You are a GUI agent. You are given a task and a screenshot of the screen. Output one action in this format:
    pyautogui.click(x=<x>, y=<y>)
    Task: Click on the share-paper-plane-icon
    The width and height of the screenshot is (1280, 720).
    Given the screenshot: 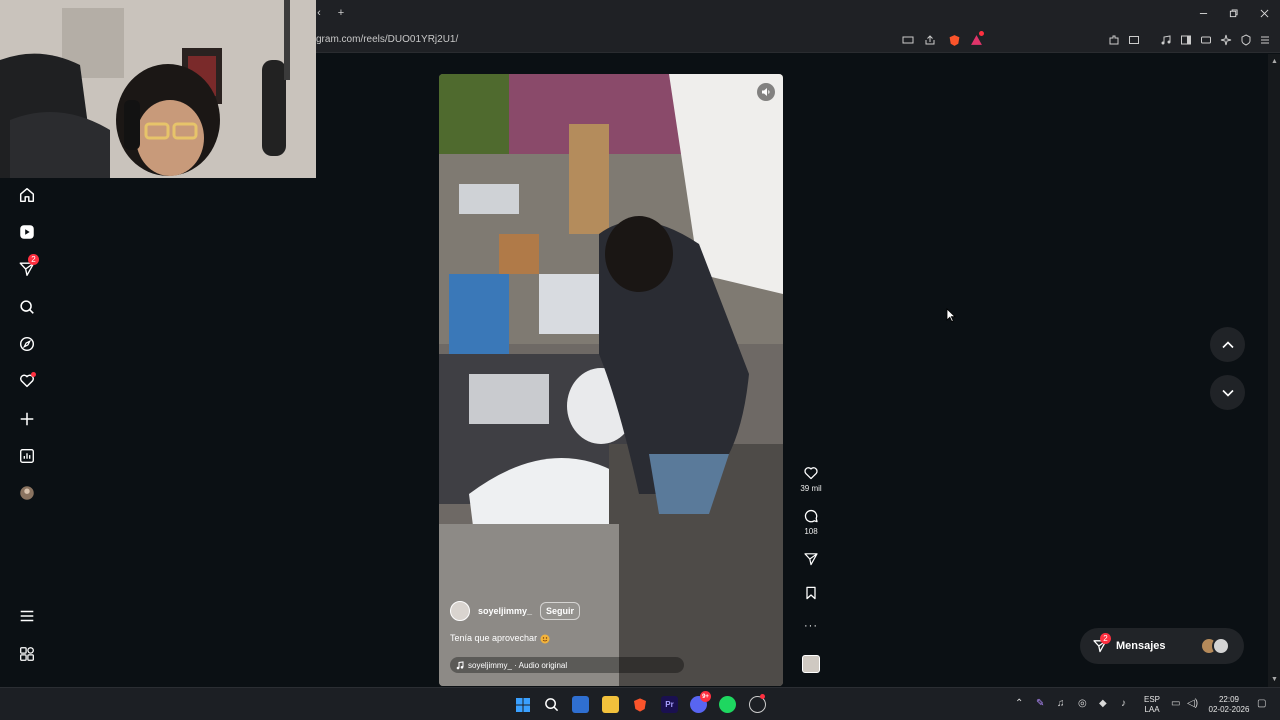 What is the action you would take?
    pyautogui.click(x=811, y=559)
    